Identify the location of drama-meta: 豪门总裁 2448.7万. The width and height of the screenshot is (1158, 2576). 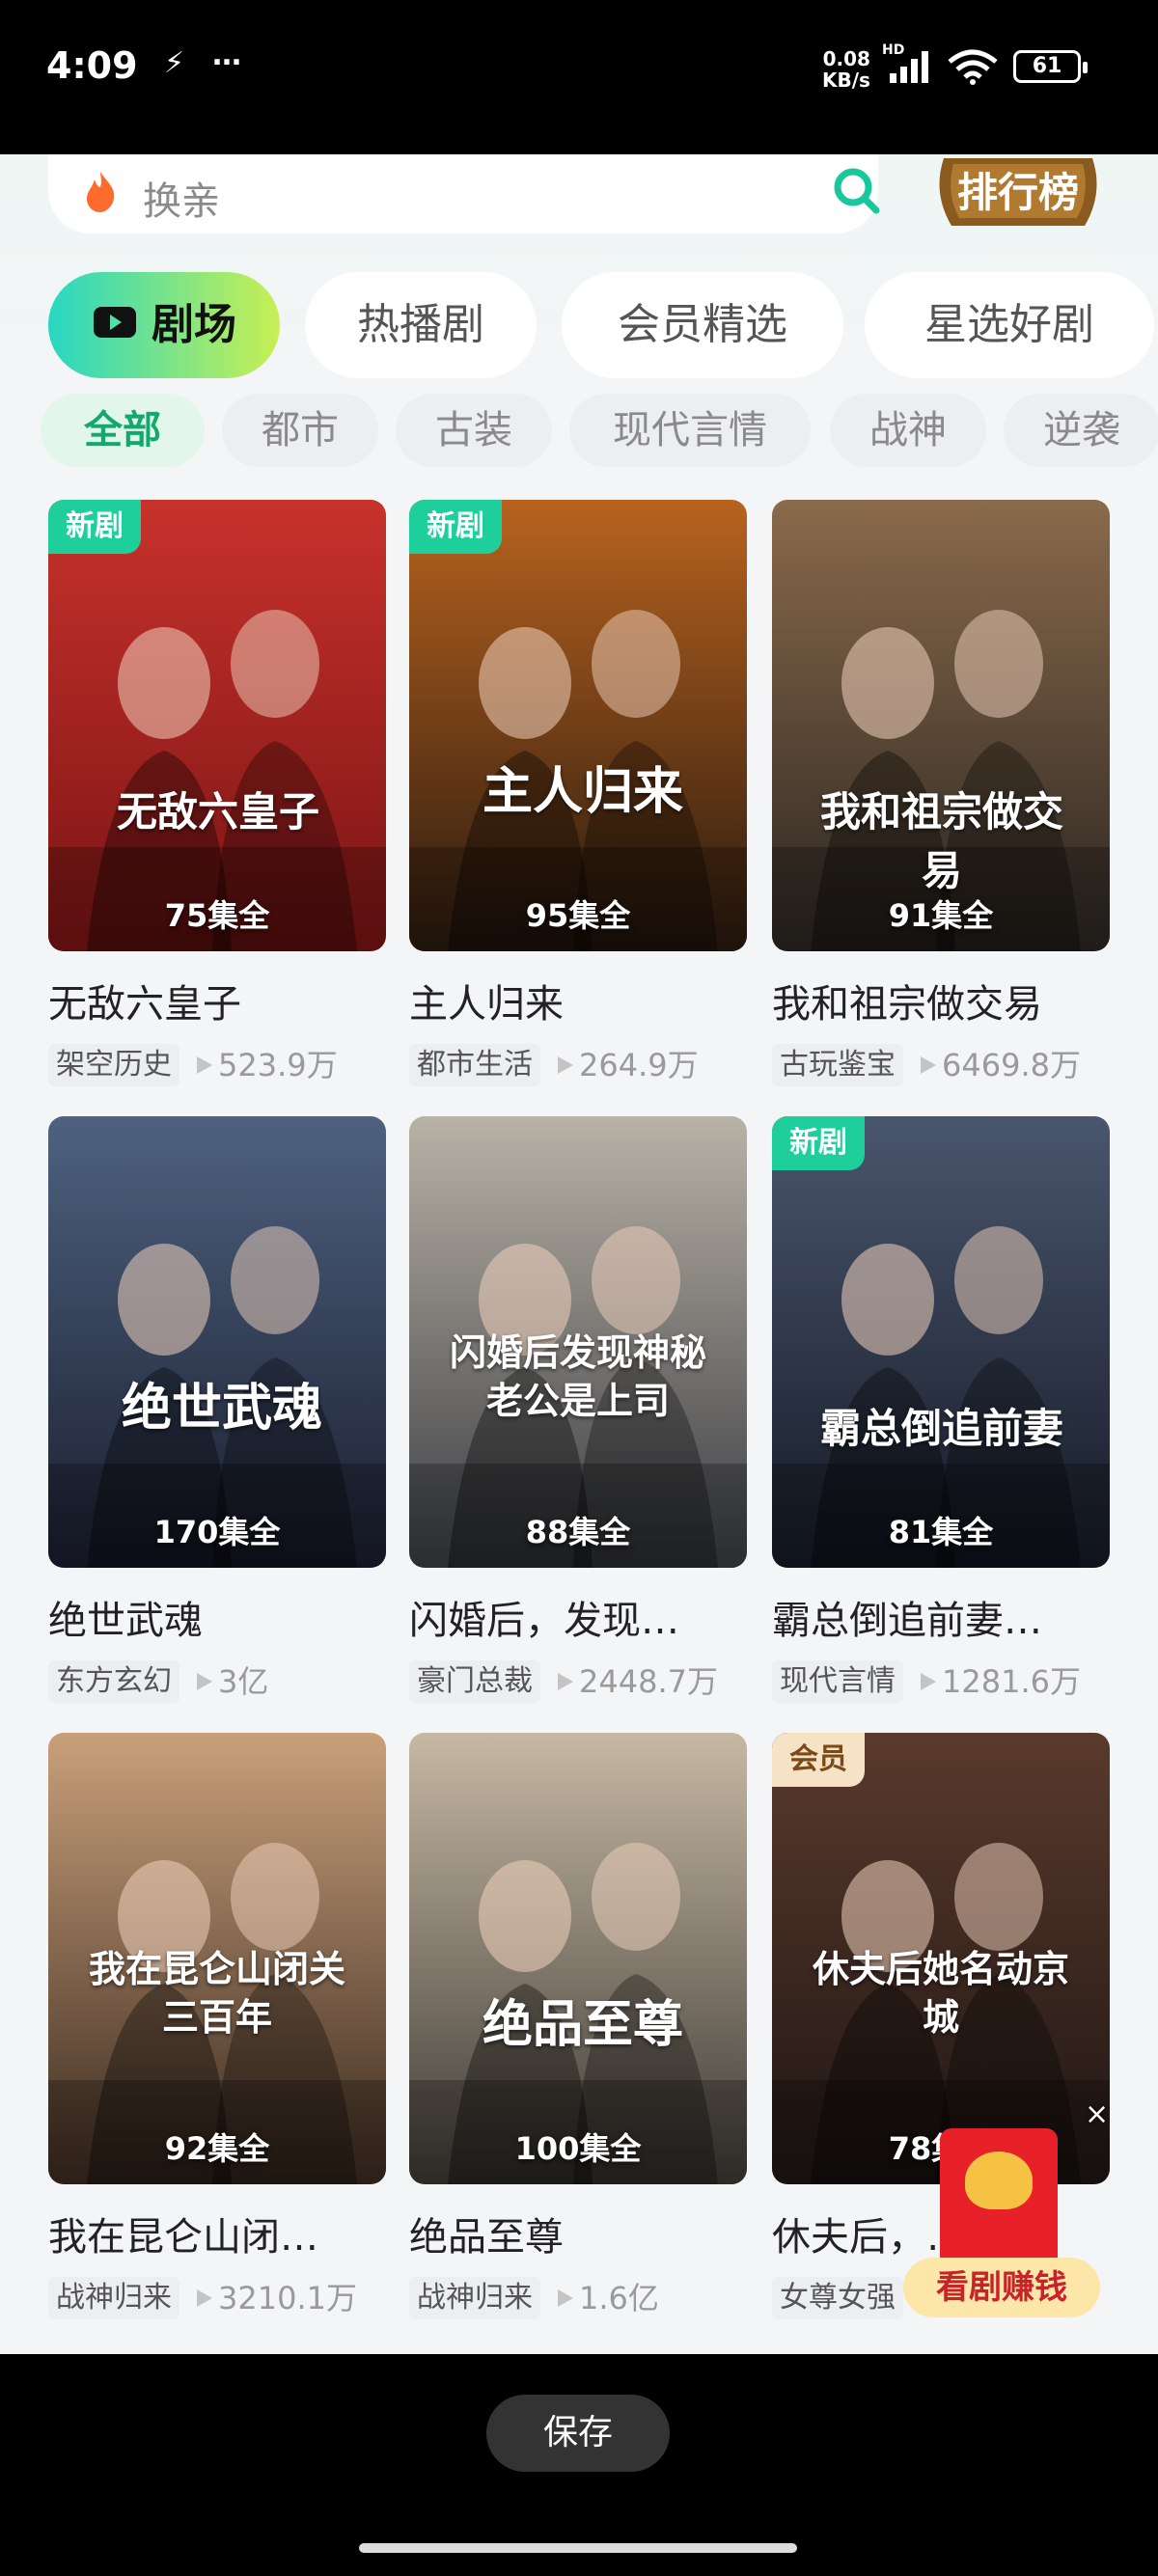
(592, 1681).